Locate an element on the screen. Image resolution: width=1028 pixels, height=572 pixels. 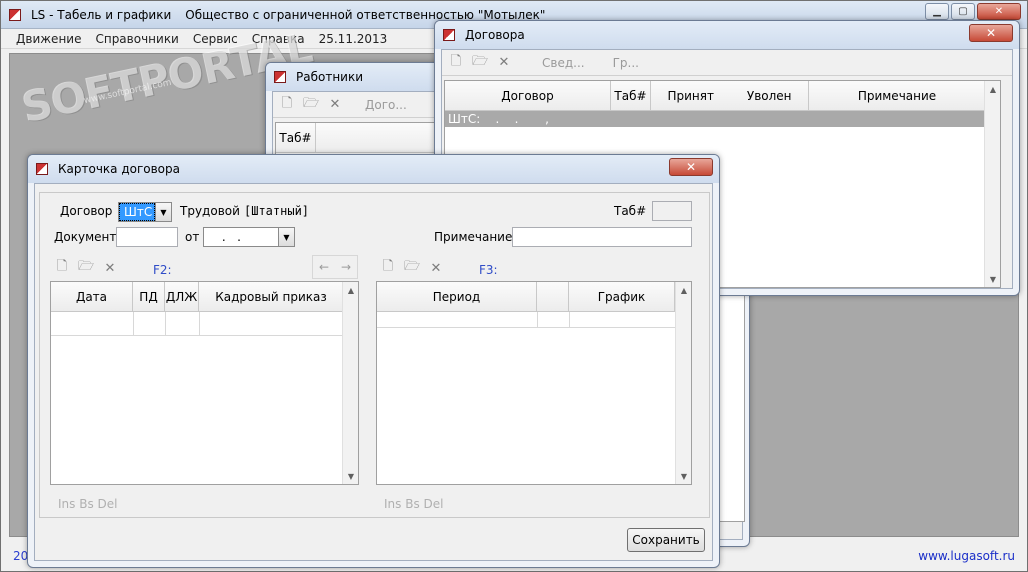
minimize-icon: ▁ is located at coordinates (937, 11).